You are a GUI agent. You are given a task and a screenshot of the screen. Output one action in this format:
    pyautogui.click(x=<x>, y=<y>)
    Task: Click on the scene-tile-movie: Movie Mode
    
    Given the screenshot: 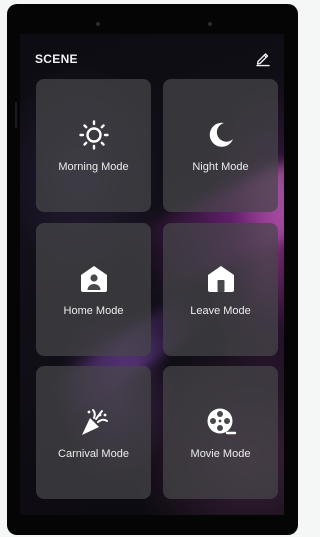 What is the action you would take?
    pyautogui.click(x=220, y=432)
    